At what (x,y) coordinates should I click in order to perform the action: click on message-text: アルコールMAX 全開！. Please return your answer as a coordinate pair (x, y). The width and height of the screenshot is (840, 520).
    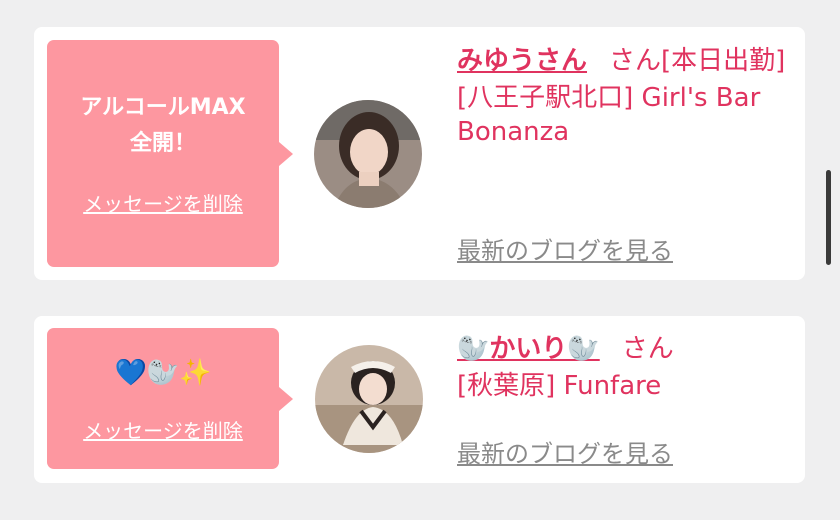
    Looking at the image, I should click on (163, 125).